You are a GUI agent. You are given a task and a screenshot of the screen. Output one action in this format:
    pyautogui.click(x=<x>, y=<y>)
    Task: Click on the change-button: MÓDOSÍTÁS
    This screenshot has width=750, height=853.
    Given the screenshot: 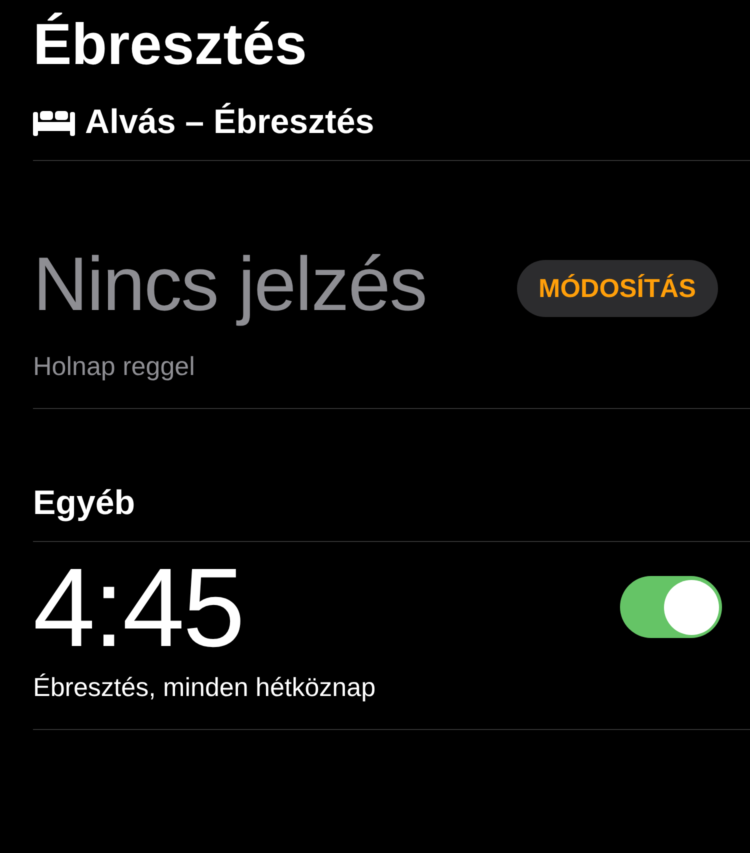 What is the action you would take?
    pyautogui.click(x=617, y=288)
    